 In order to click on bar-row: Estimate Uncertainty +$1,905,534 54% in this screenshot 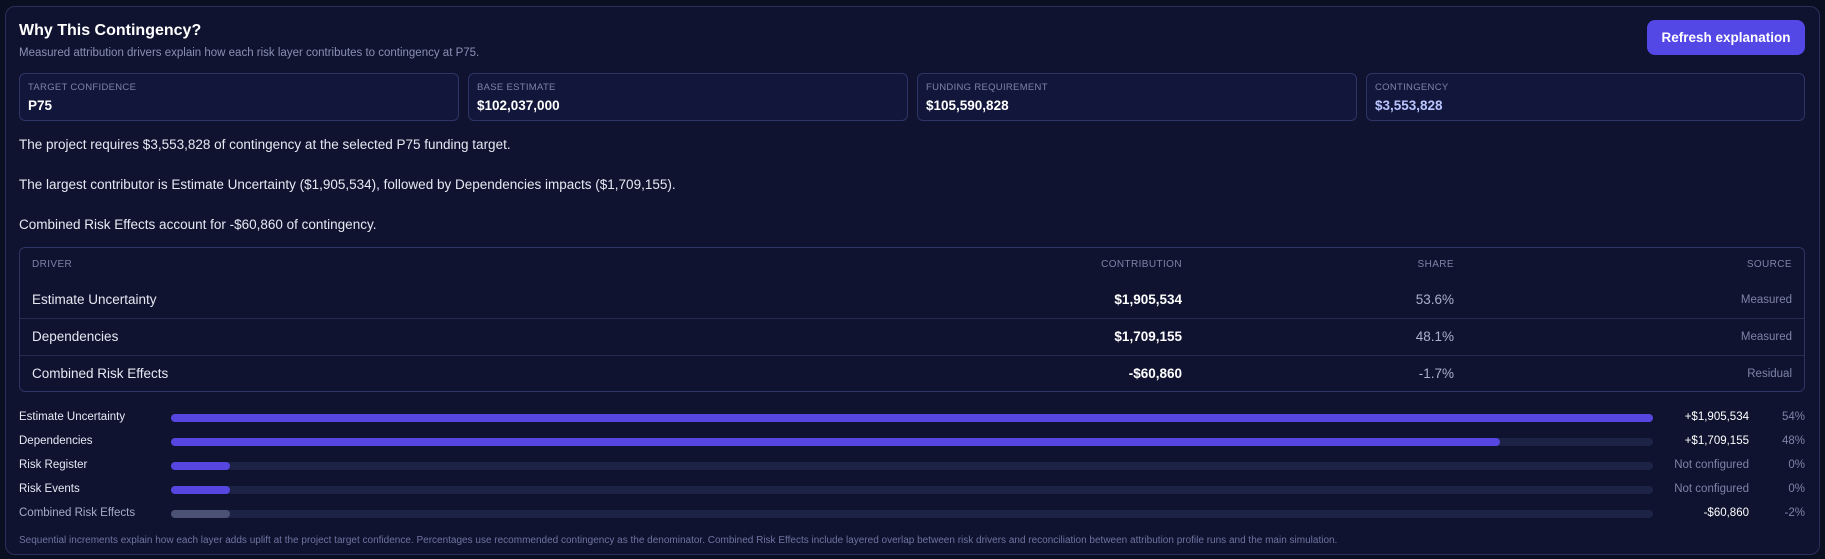, I will do `click(912, 418)`.